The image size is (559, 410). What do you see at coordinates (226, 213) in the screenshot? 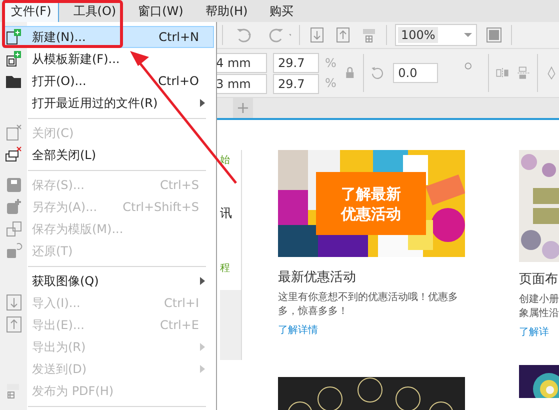
I see `sidebar-text: 讯` at bounding box center [226, 213].